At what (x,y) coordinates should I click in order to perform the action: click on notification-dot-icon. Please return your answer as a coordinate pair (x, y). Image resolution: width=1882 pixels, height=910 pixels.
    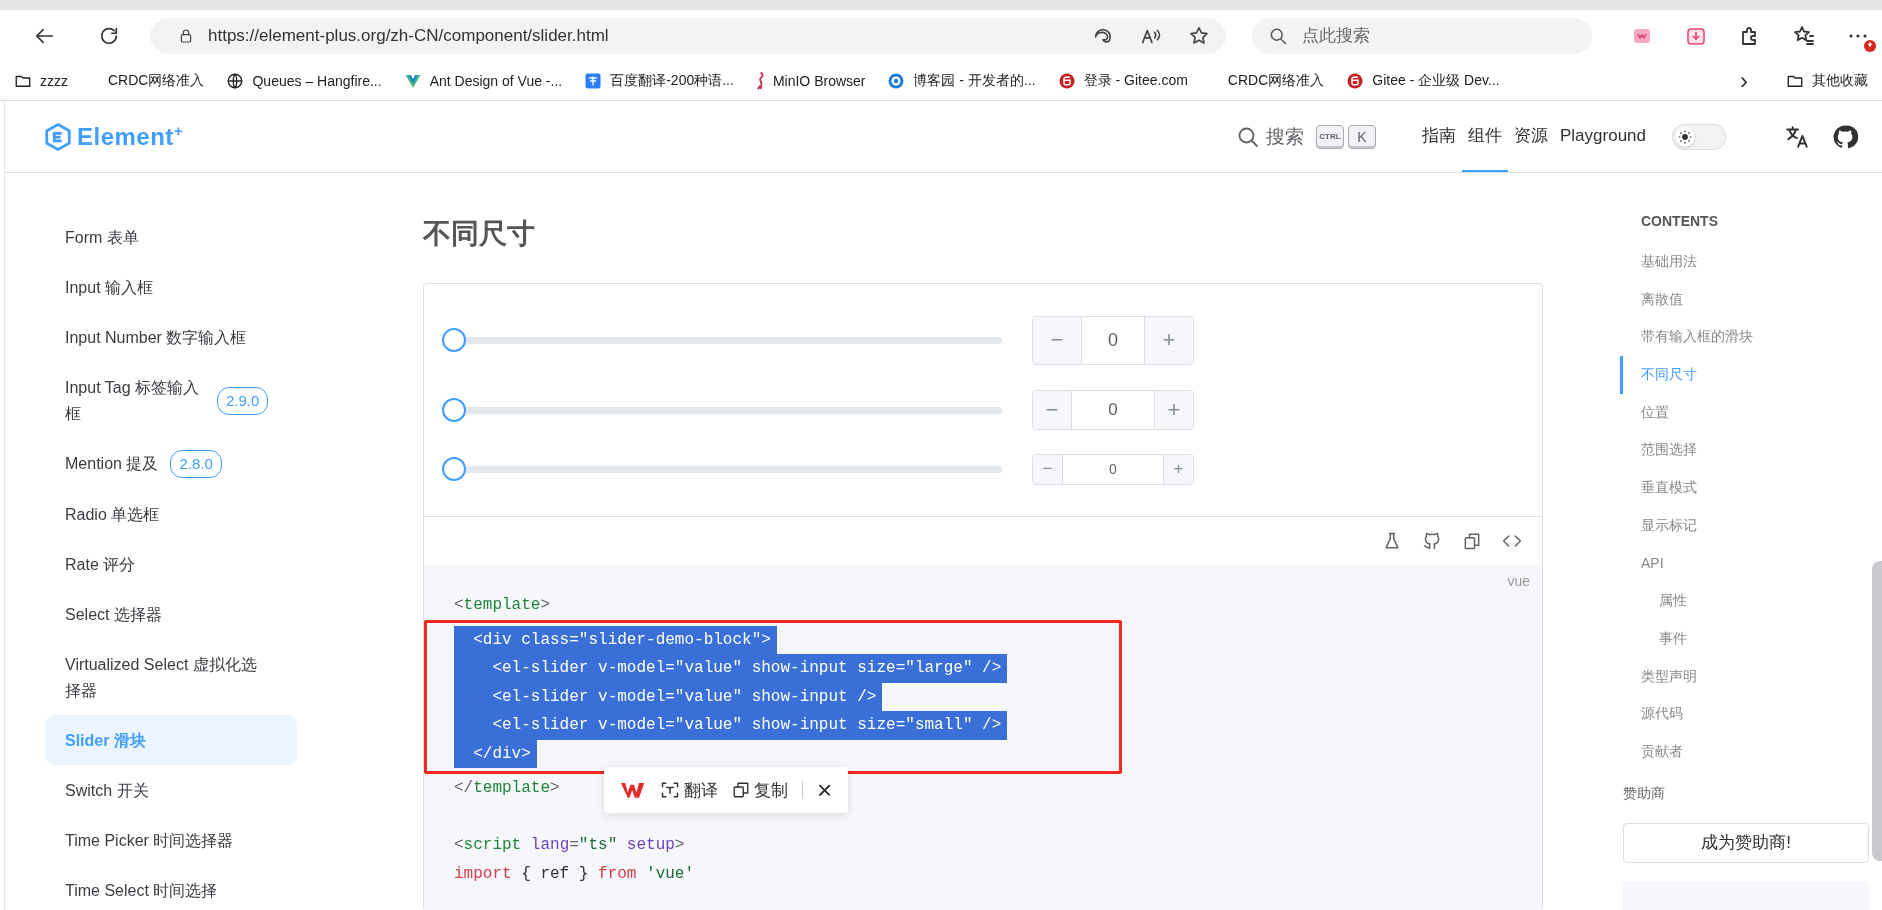
    Looking at the image, I should click on (1870, 46).